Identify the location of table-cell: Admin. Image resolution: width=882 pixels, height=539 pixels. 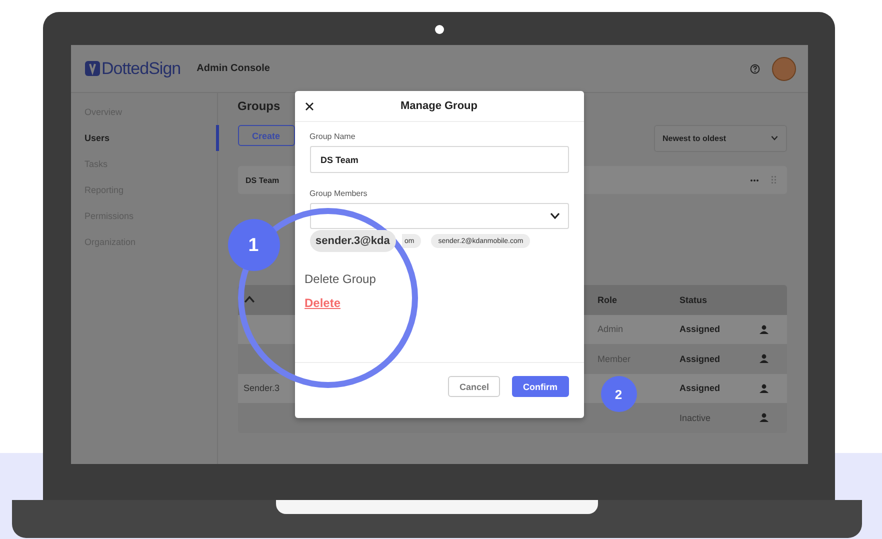
(611, 329).